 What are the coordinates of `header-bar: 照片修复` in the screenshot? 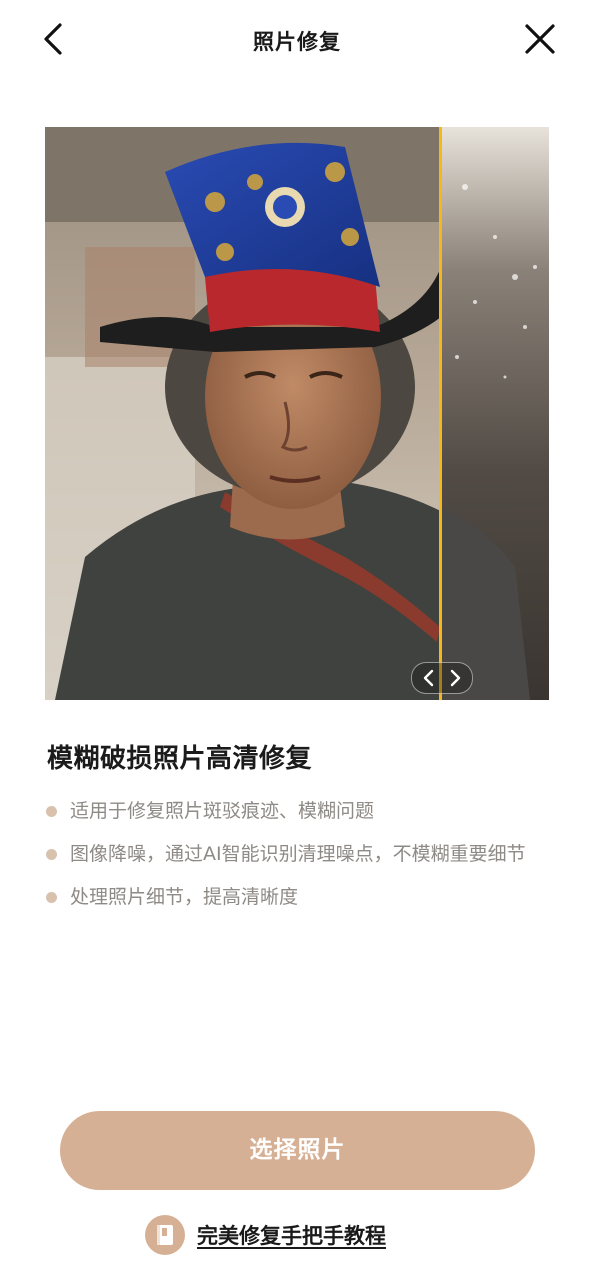 It's located at (297, 40).